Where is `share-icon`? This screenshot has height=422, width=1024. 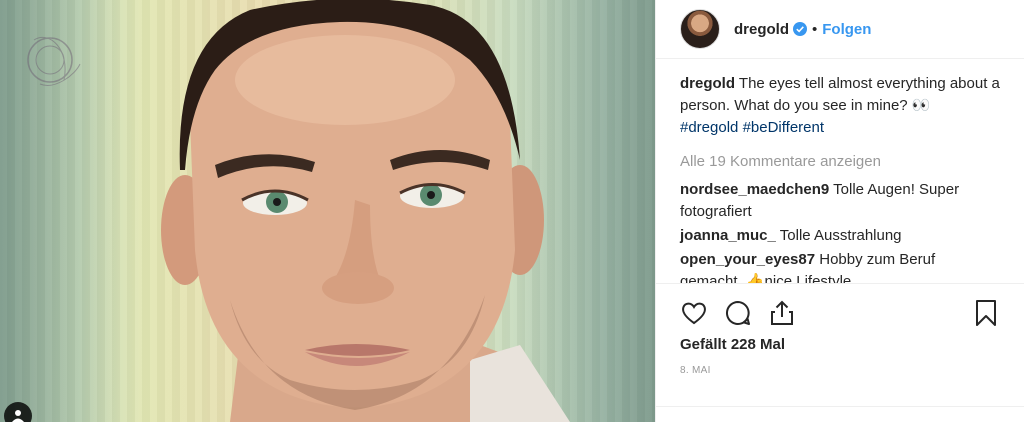
share-icon is located at coordinates (782, 313).